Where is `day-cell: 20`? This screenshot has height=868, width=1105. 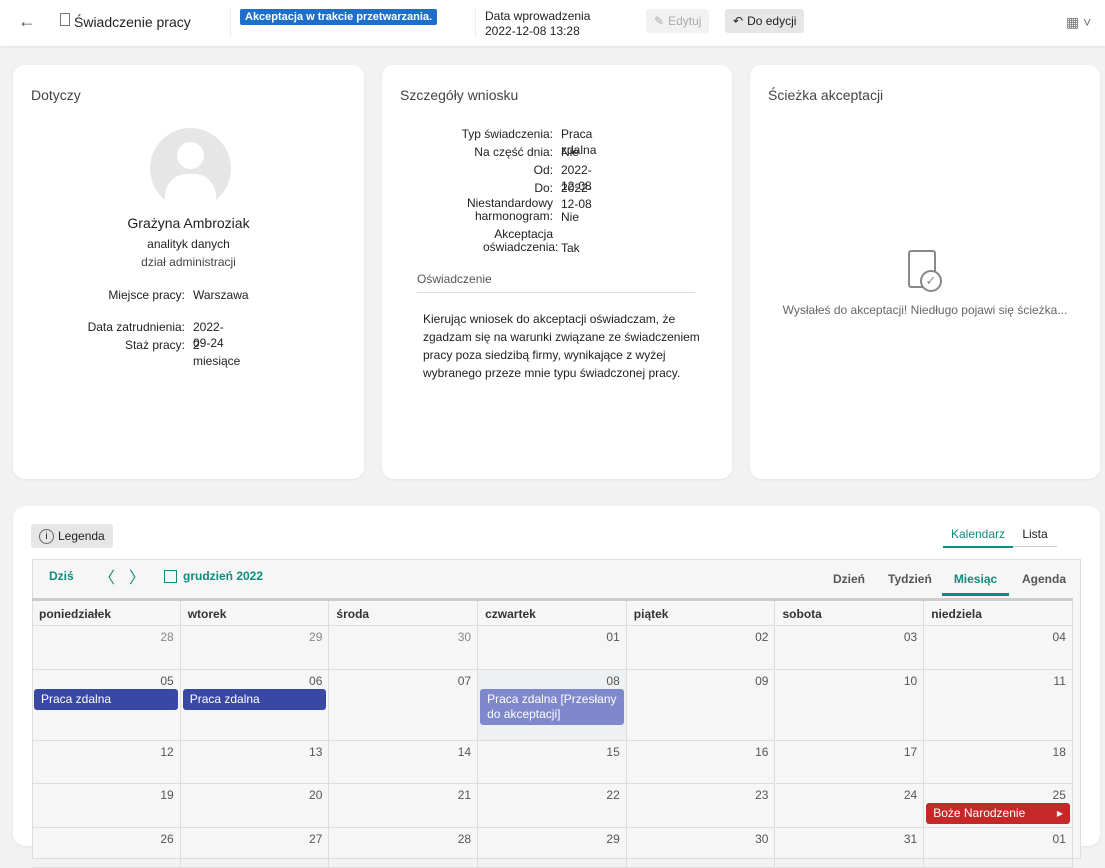
day-cell: 20 is located at coordinates (255, 806).